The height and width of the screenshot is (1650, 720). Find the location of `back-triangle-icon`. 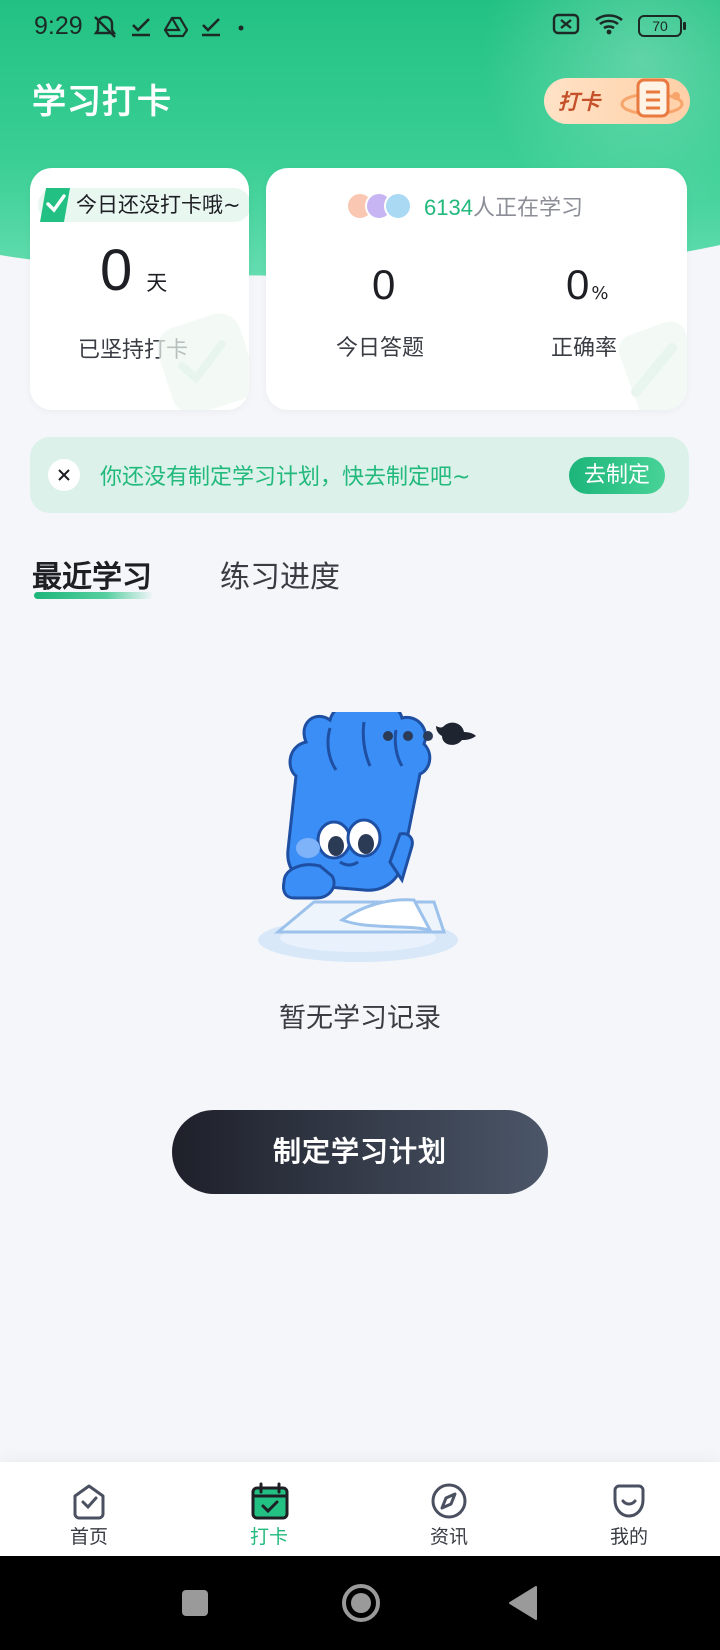

back-triangle-icon is located at coordinates (523, 1603).